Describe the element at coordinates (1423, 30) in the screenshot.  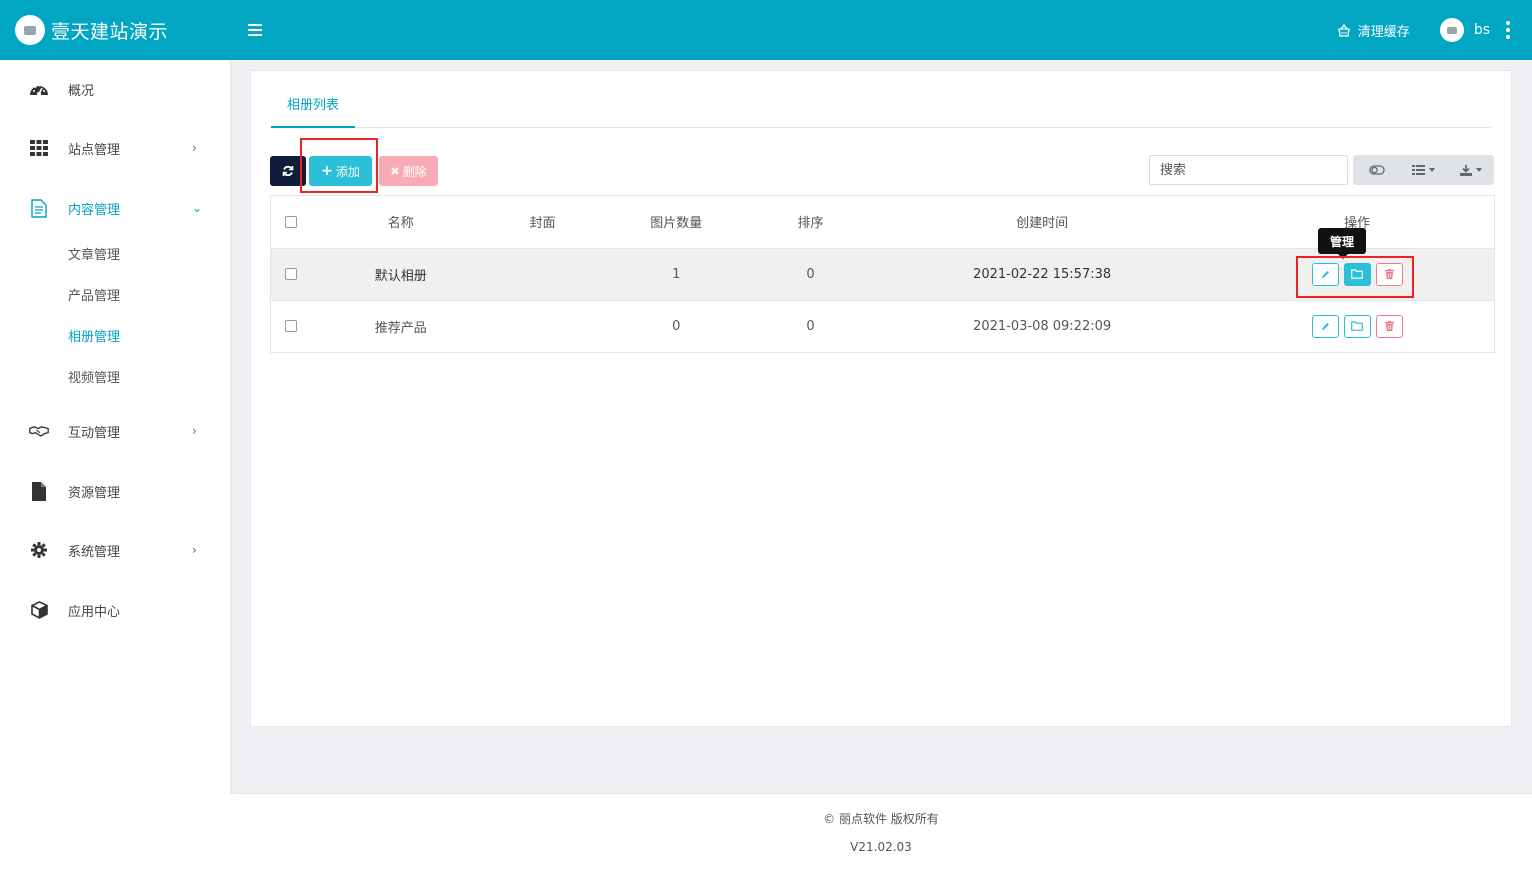
I see `header-actions: 清理缓存 bs` at that location.